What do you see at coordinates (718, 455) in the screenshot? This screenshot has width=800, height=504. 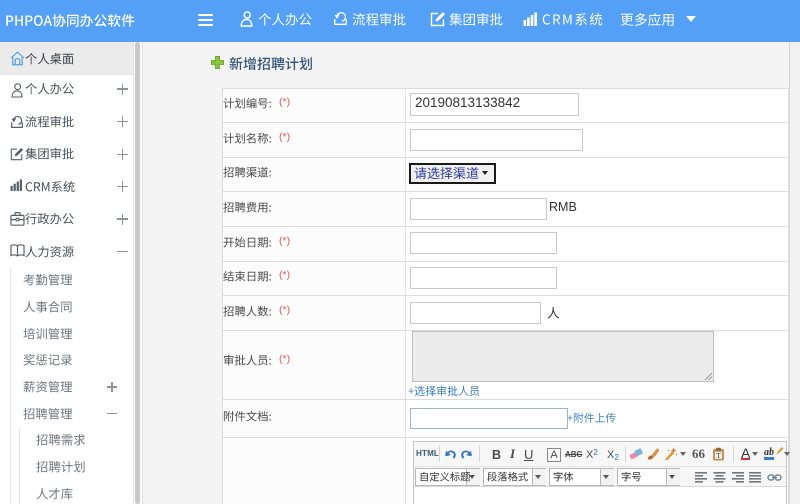 I see `svg-text: T` at bounding box center [718, 455].